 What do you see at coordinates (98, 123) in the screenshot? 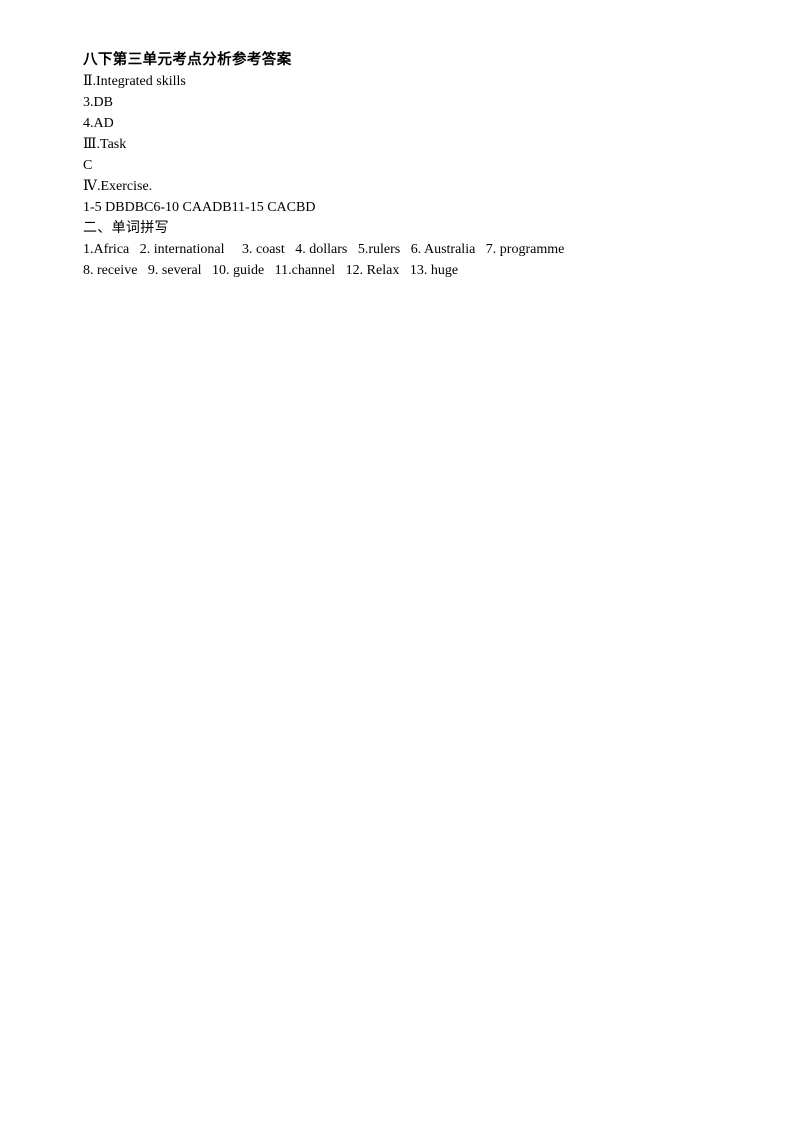
I see `answer-line-4: 4.AD` at bounding box center [98, 123].